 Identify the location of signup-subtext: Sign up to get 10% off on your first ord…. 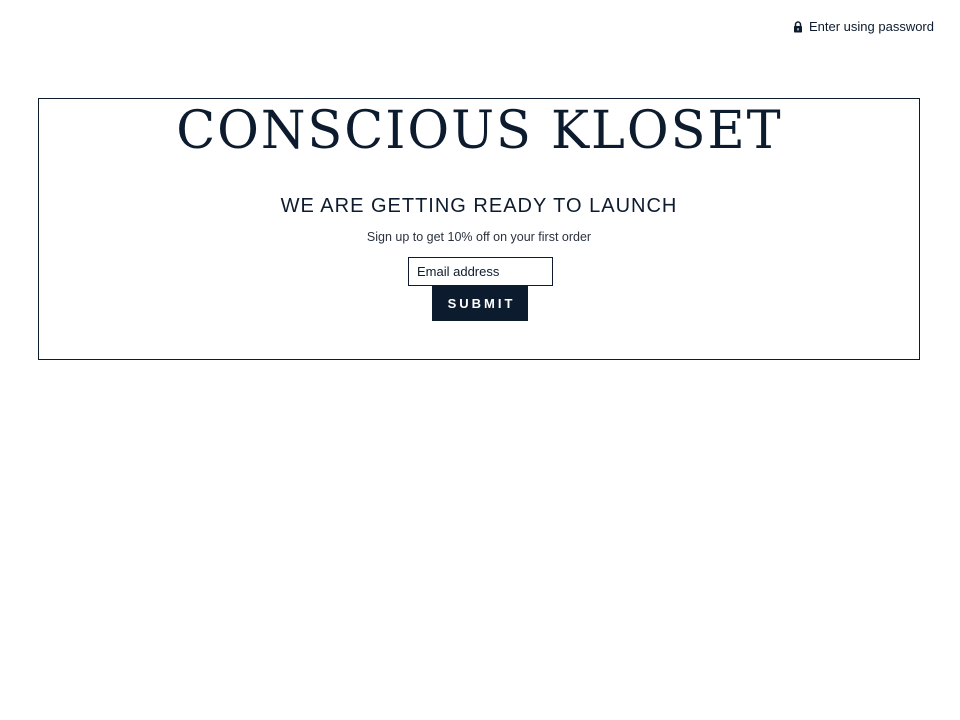
(479, 237).